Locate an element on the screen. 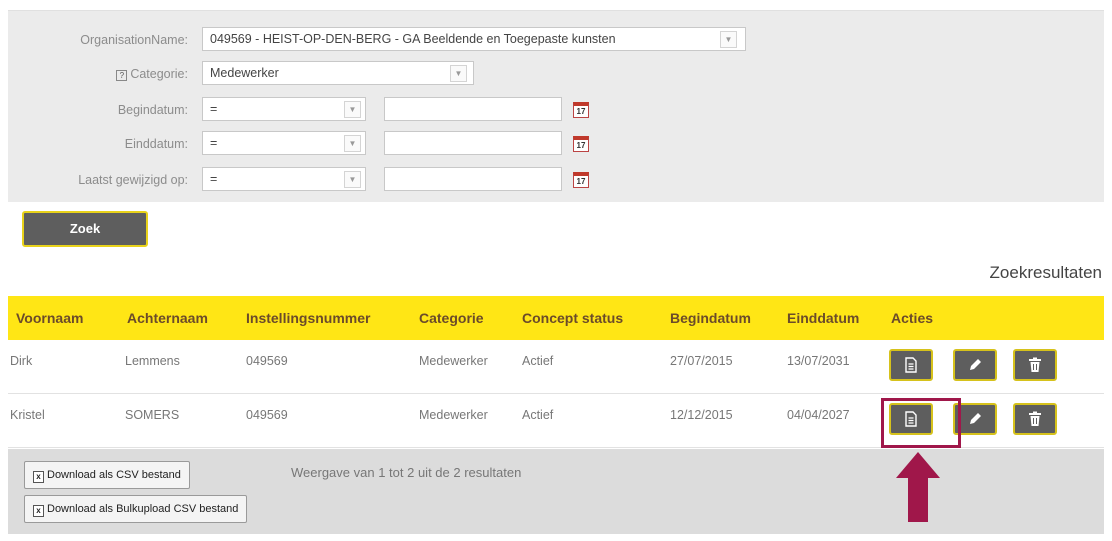  column-header-acties: Acties is located at coordinates (912, 318).